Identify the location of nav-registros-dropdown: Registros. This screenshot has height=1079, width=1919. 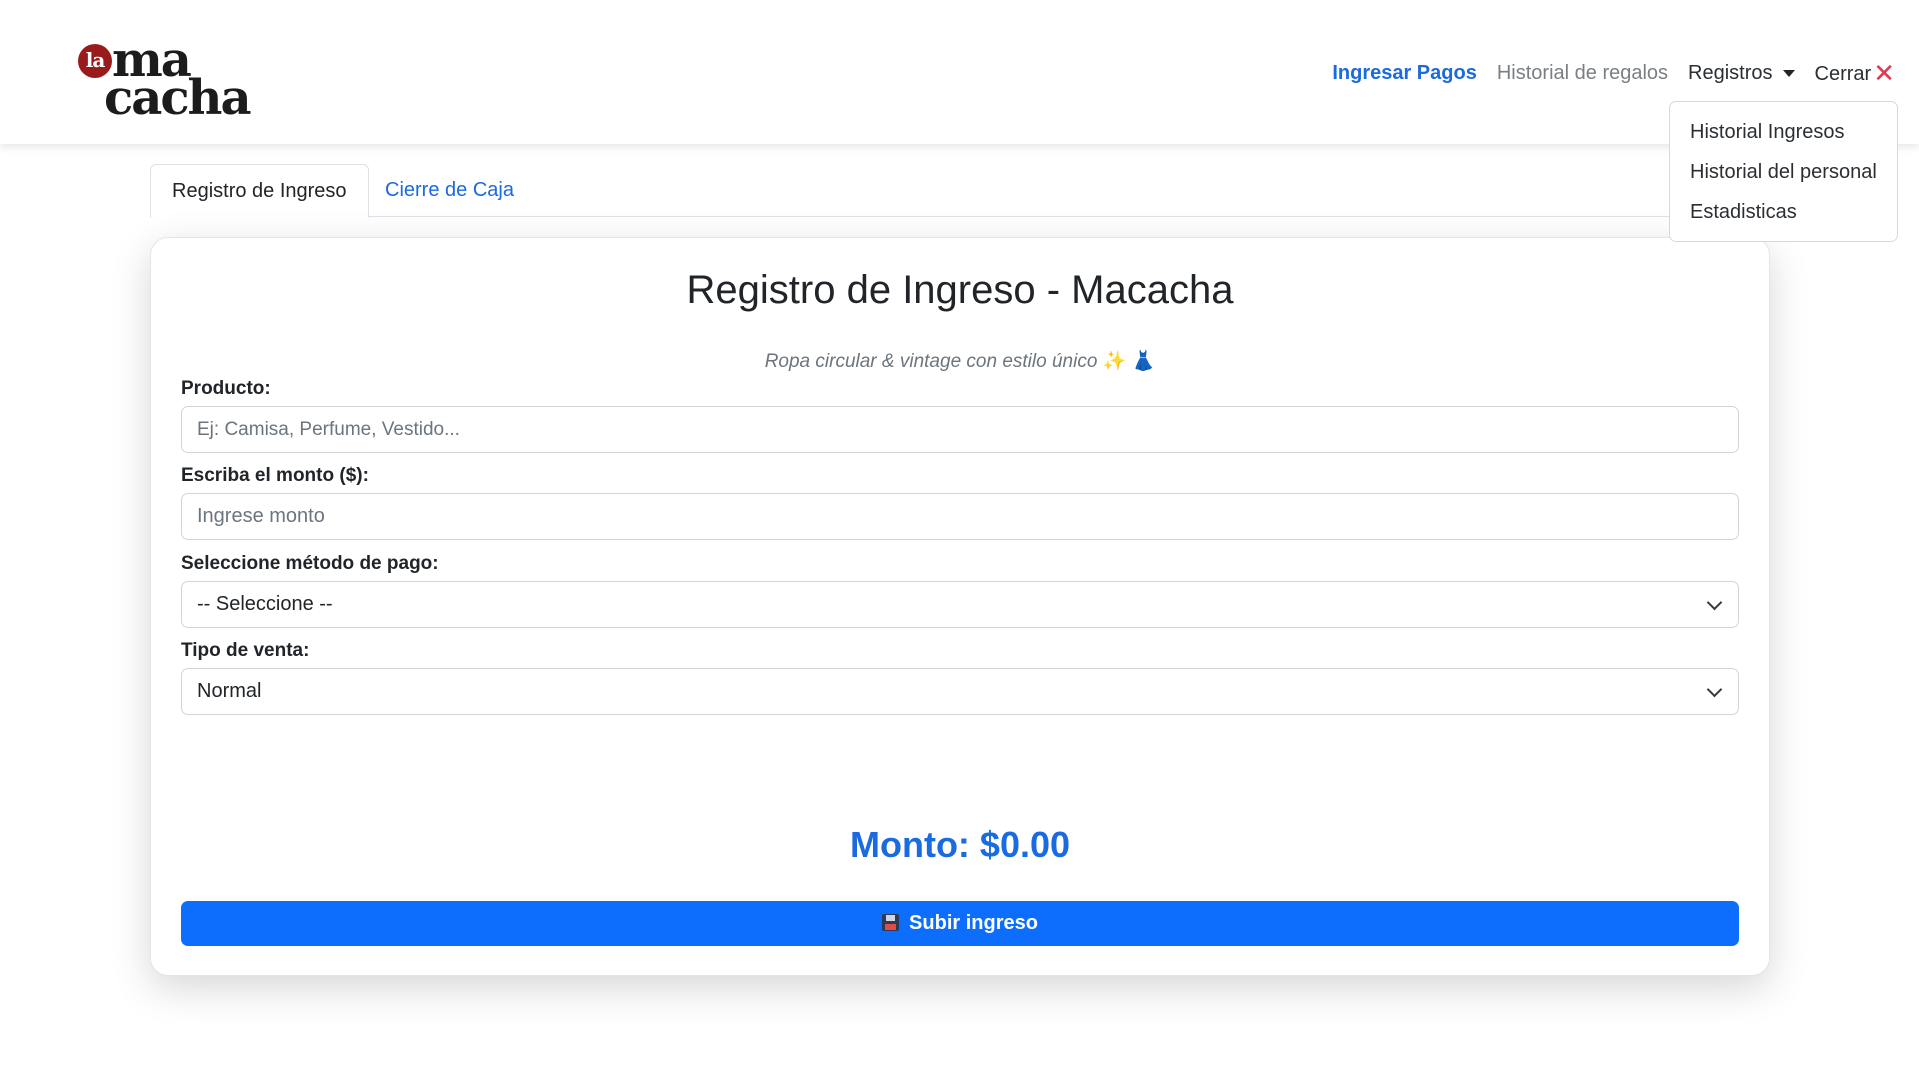
(1741, 73).